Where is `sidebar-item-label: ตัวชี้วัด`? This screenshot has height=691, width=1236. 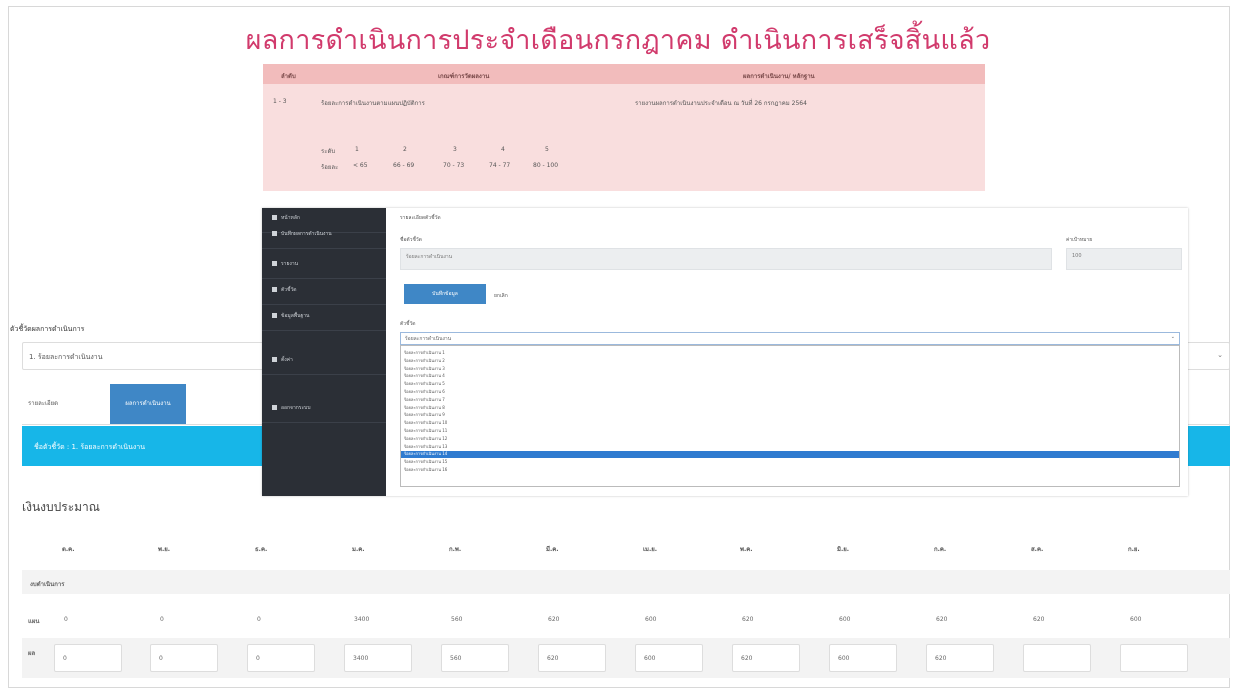 sidebar-item-label: ตัวชี้วัด is located at coordinates (289, 290).